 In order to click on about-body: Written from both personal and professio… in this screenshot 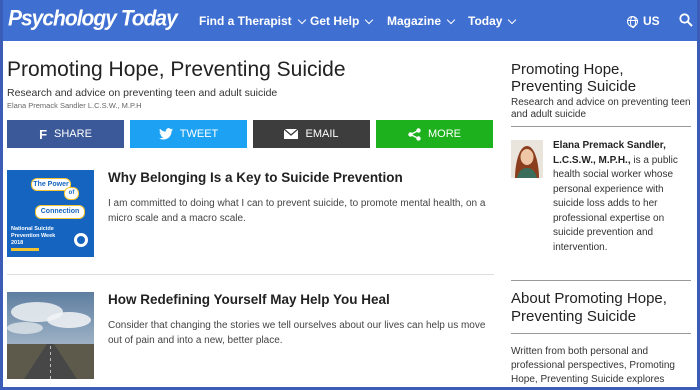, I will do `click(593, 365)`.